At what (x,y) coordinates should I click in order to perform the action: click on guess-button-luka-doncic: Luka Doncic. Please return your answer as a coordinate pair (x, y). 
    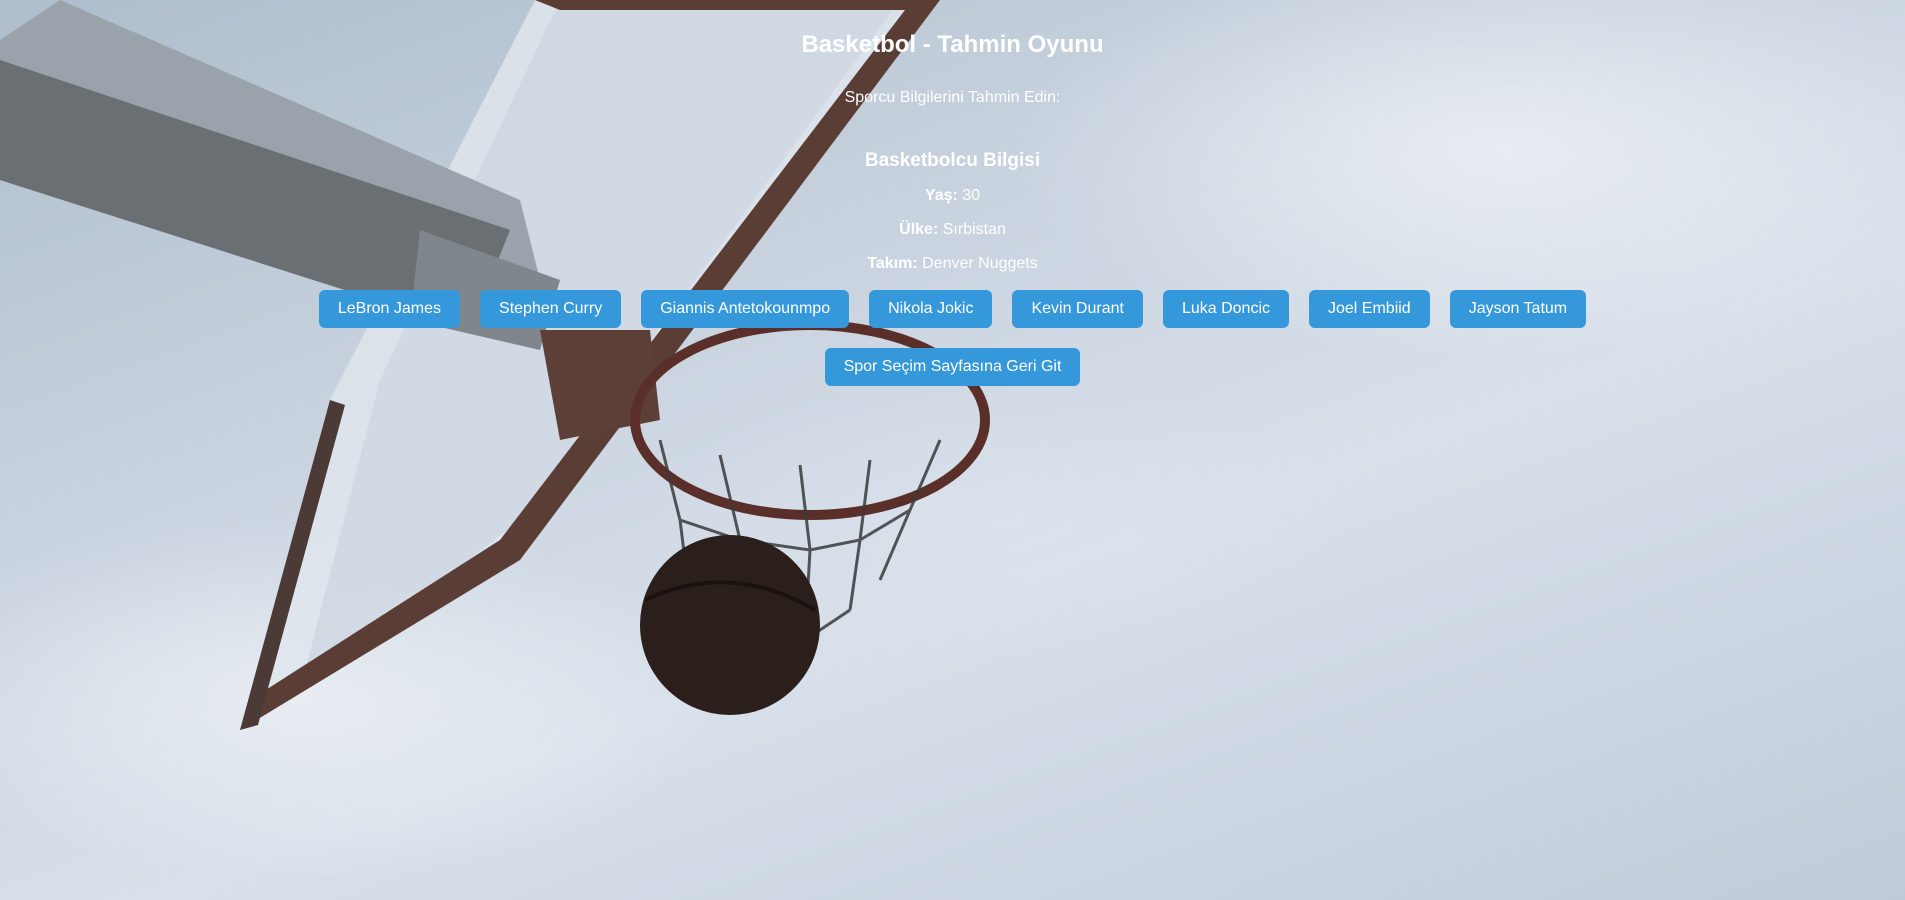
    Looking at the image, I should click on (1225, 309).